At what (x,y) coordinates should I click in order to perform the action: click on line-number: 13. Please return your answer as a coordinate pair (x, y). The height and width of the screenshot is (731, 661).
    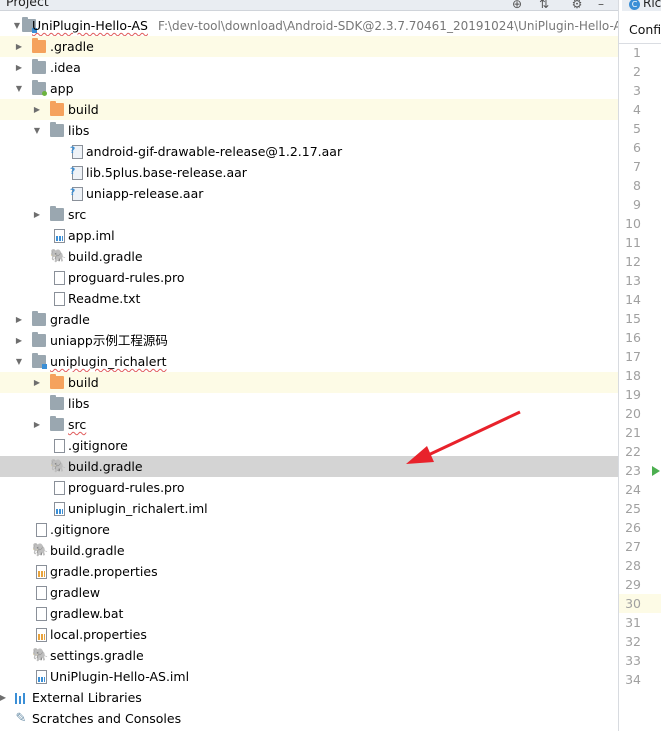
    Looking at the image, I should click on (633, 280).